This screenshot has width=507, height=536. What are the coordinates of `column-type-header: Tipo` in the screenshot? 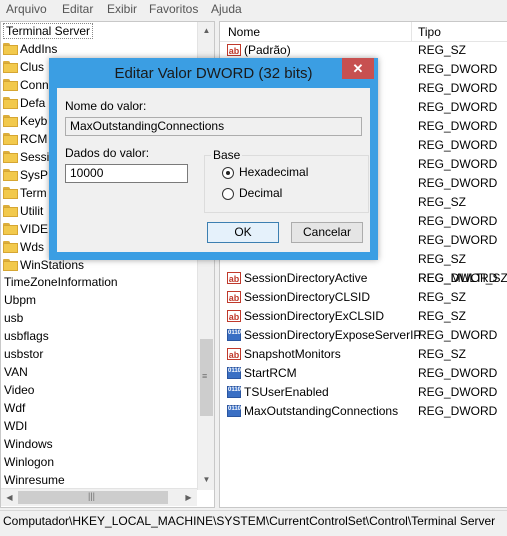 It's located at (429, 32).